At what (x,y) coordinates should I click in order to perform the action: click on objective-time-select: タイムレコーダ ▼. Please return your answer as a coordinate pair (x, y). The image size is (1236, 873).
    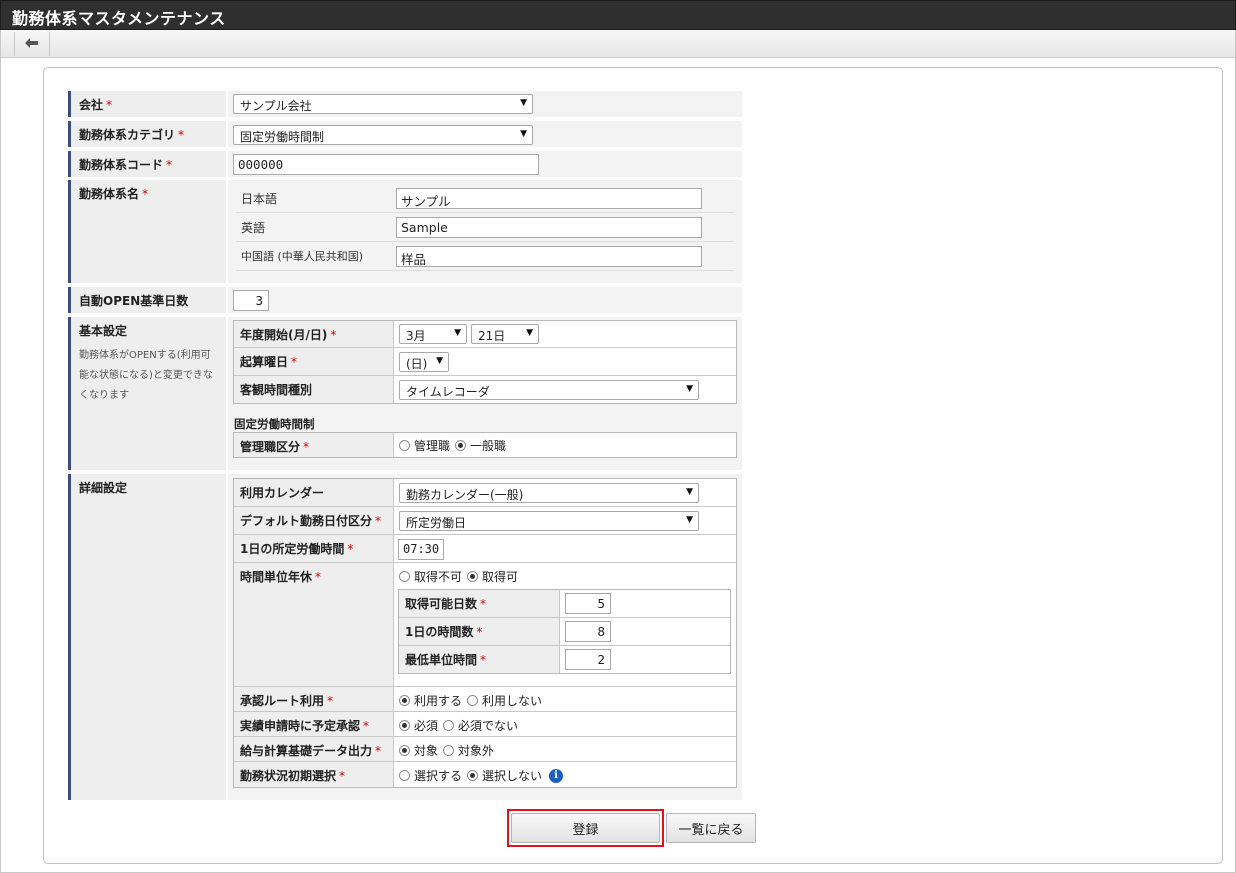
    Looking at the image, I should click on (549, 390).